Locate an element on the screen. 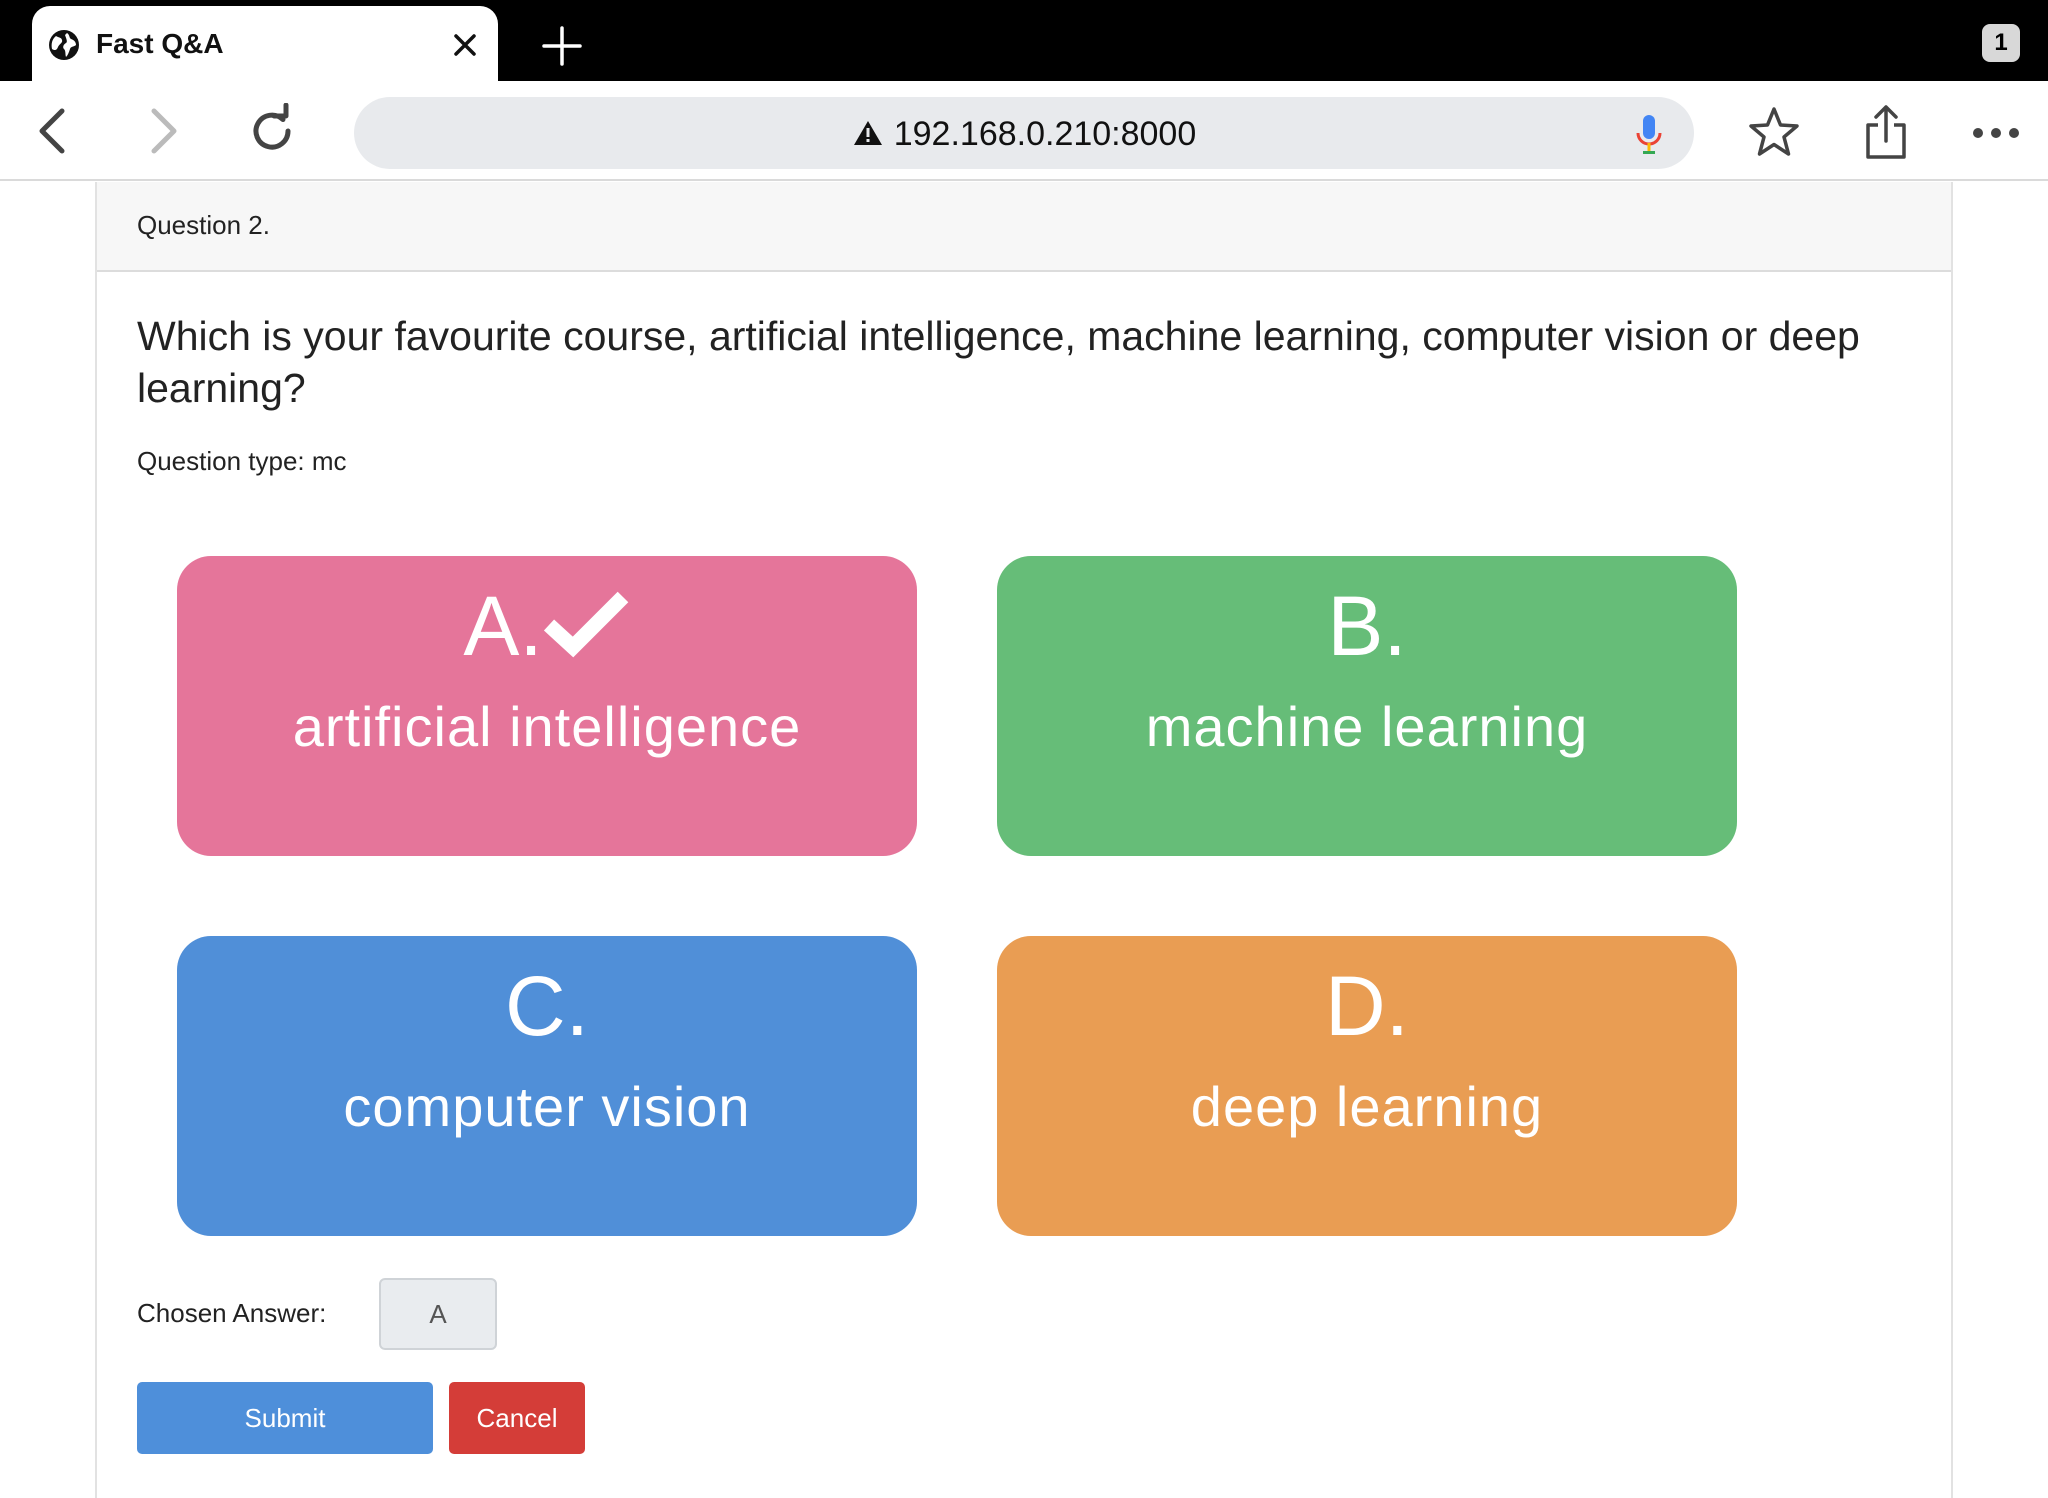 The width and height of the screenshot is (2048, 1498). back-icon is located at coordinates (54, 131).